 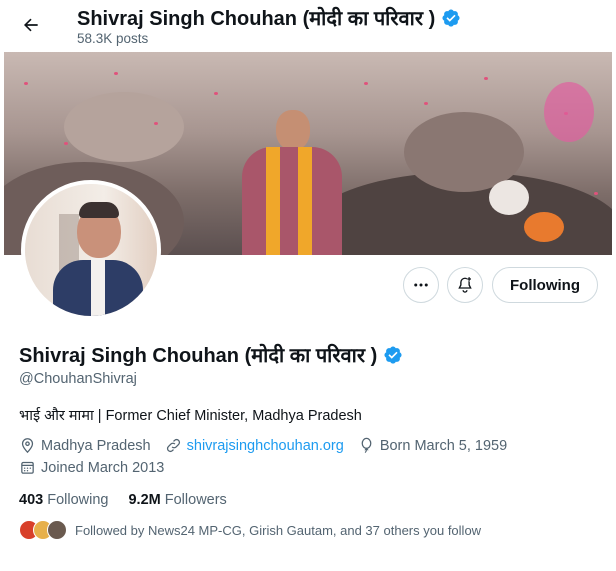 I want to click on notifications-button, so click(x=465, y=285).